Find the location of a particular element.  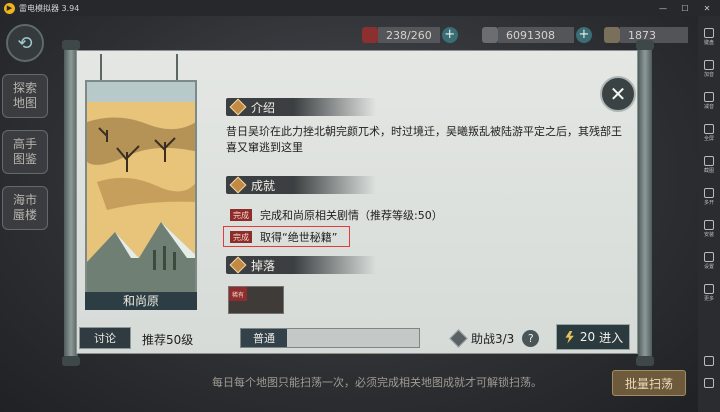

highlight-box is located at coordinates (286, 236).